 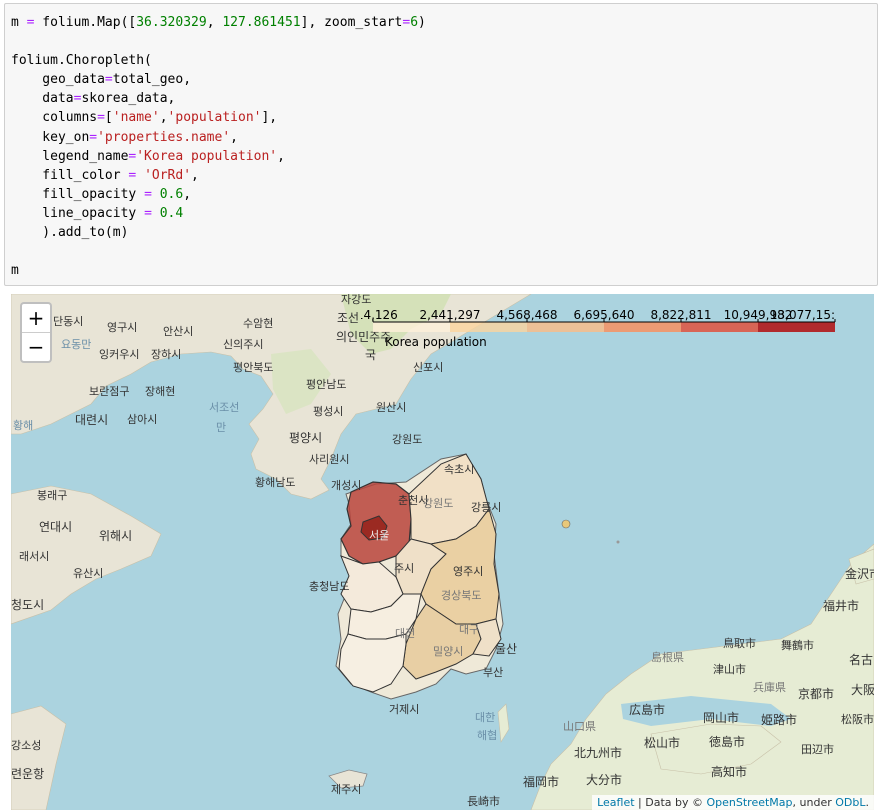 I want to click on label-matsusaka: 松阪市, so click(x=857, y=719).